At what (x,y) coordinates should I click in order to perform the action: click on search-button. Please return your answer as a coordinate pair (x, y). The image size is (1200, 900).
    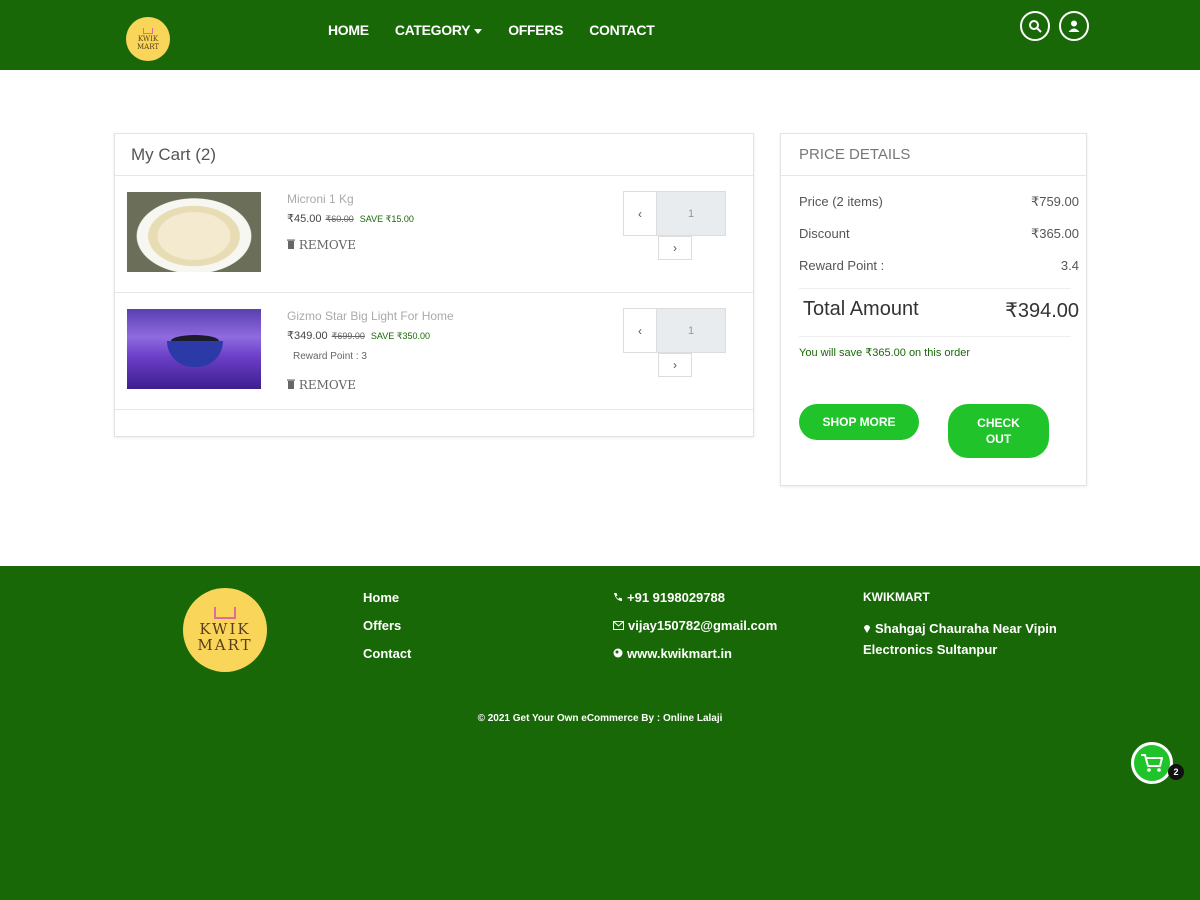
    Looking at the image, I should click on (1035, 26).